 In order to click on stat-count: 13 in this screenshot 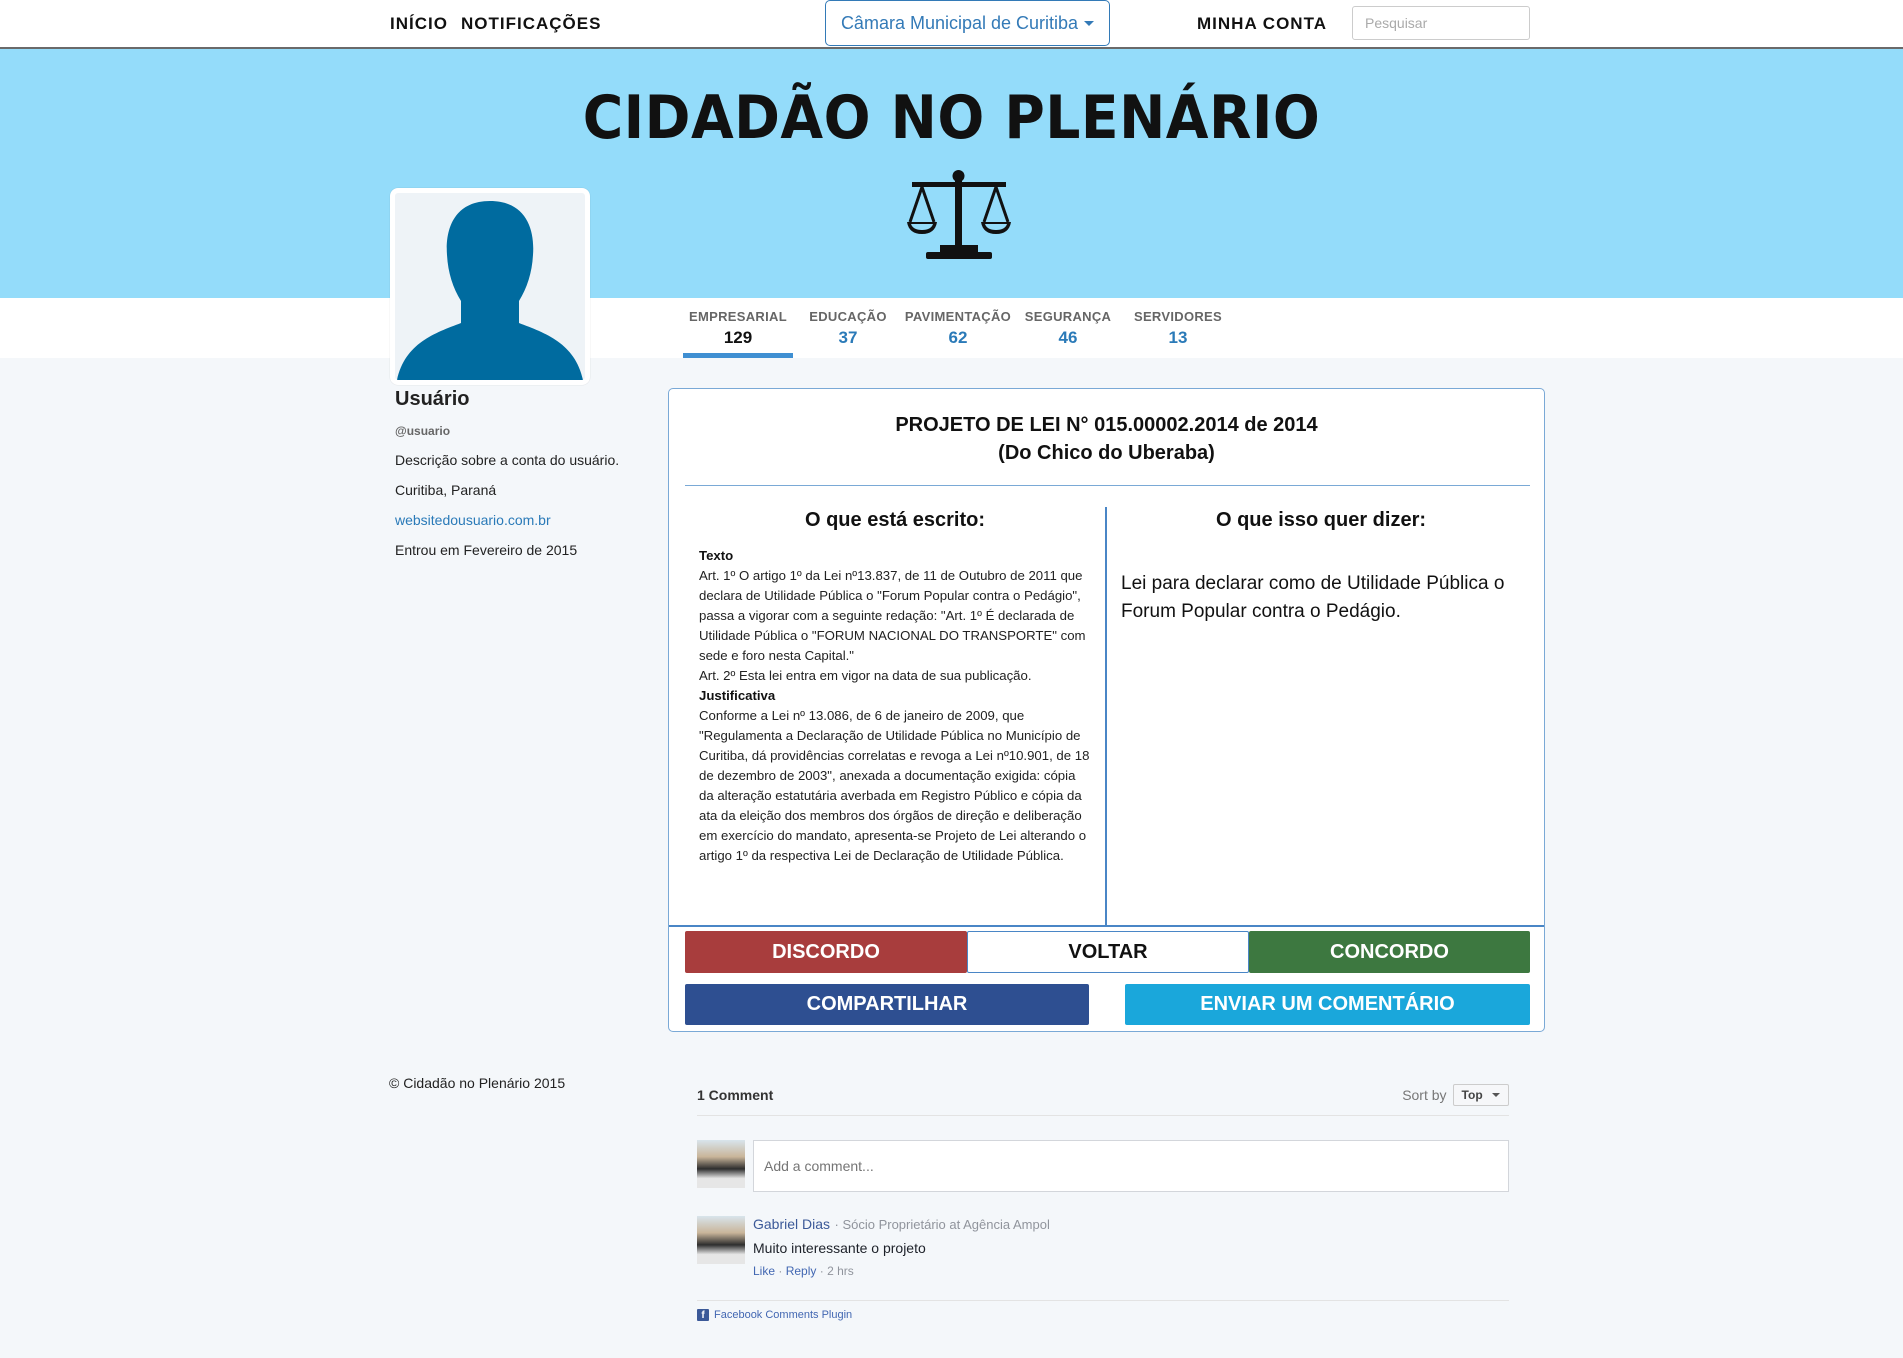, I will do `click(1178, 337)`.